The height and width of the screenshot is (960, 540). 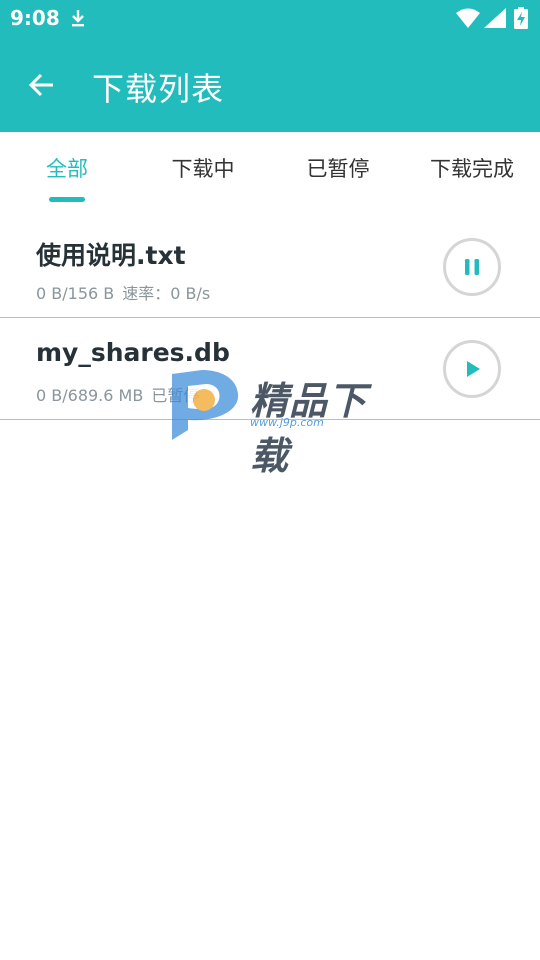 I want to click on pause-button, so click(x=472, y=267).